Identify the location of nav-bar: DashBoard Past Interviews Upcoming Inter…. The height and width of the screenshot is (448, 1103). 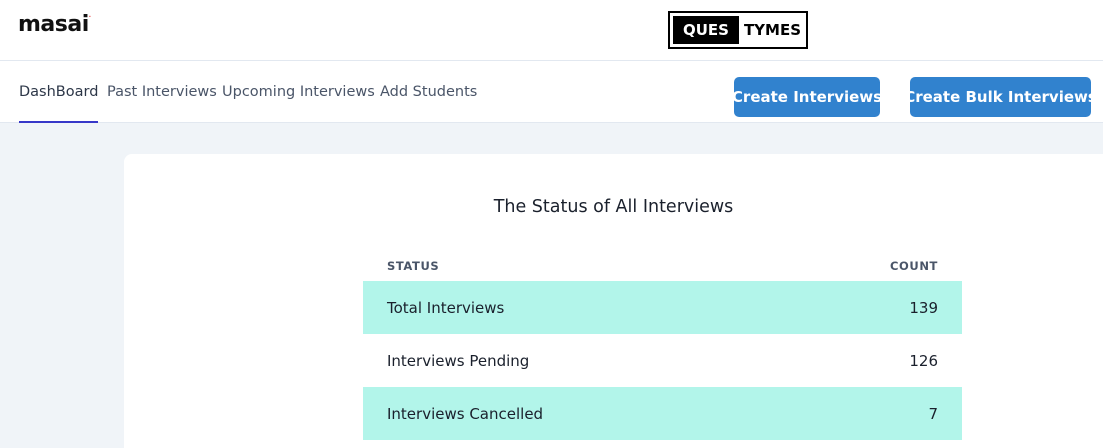
(551, 92).